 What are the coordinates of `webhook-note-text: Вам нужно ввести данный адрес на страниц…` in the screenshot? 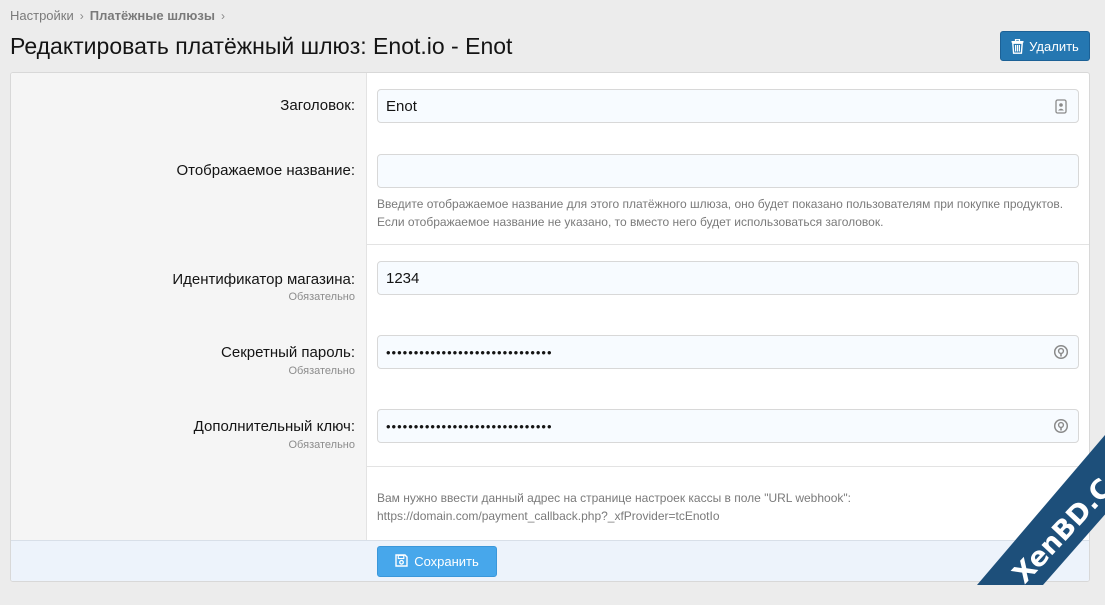 It's located at (614, 498).